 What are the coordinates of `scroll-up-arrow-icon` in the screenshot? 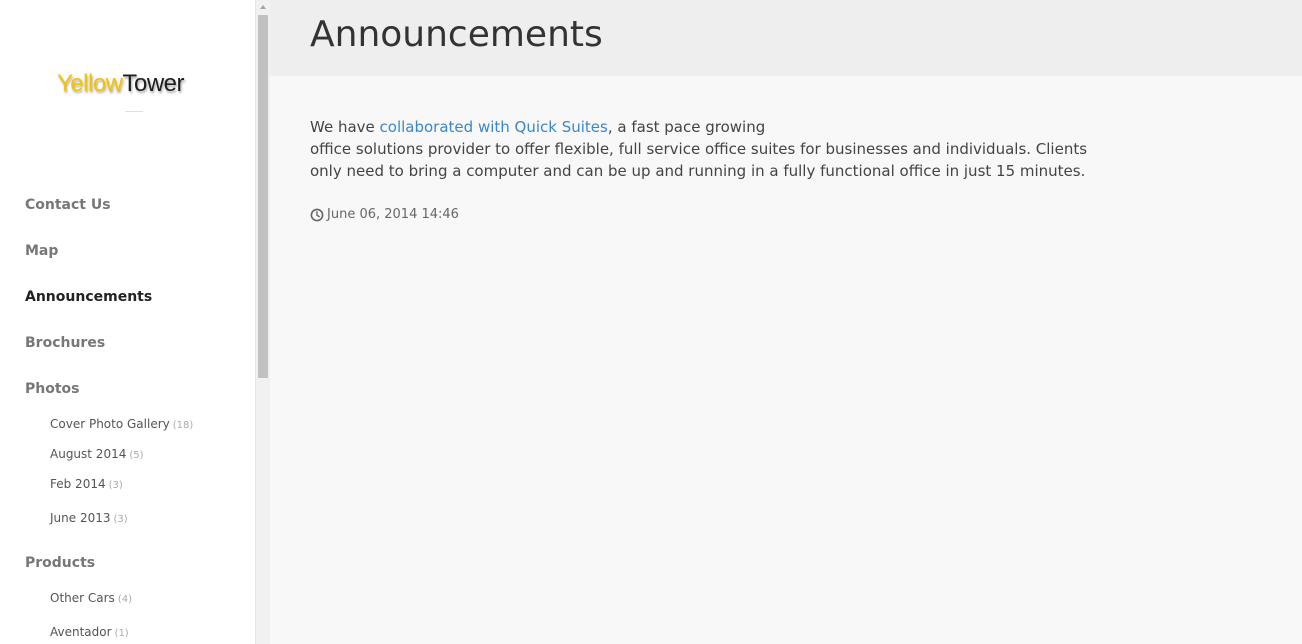 It's located at (263, 7).